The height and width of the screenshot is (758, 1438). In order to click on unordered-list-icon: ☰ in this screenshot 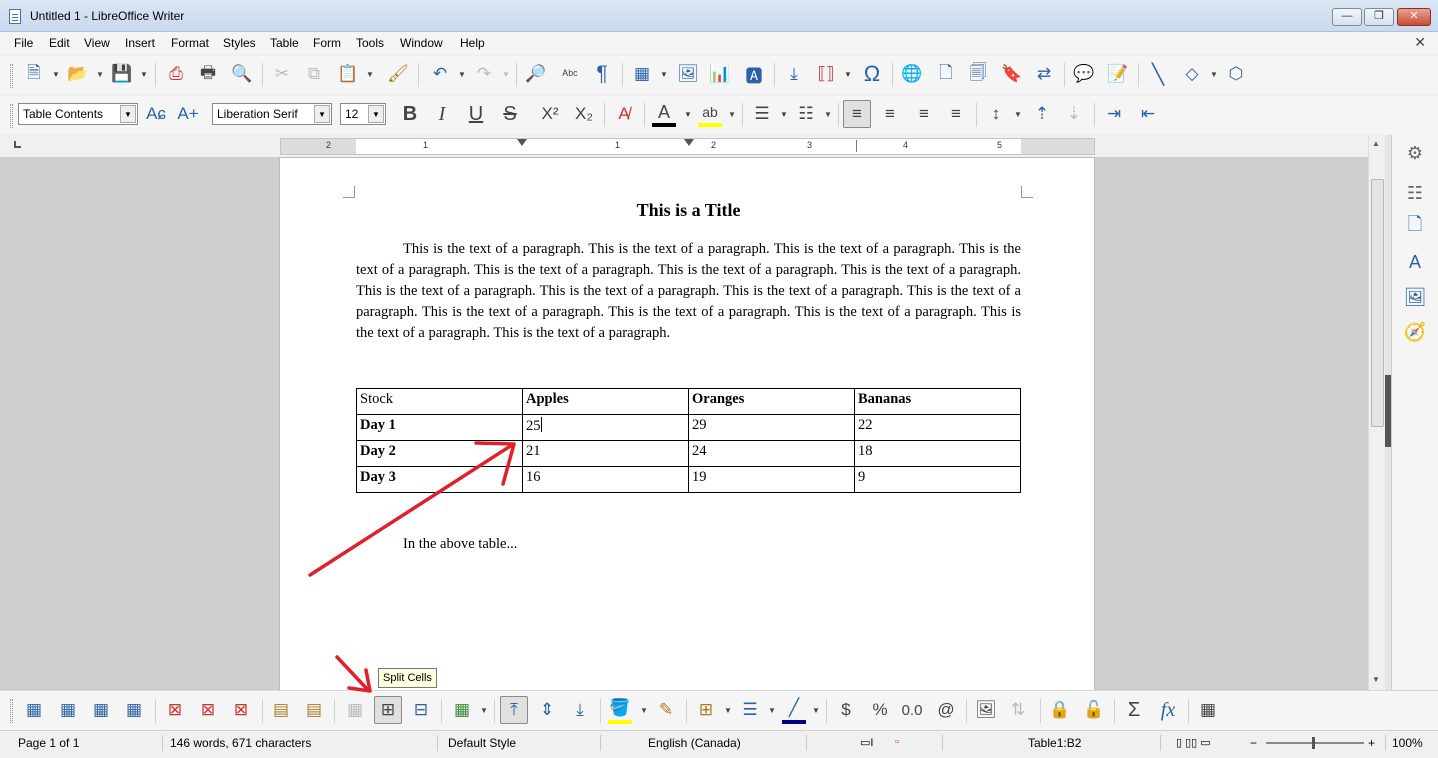, I will do `click(762, 114)`.